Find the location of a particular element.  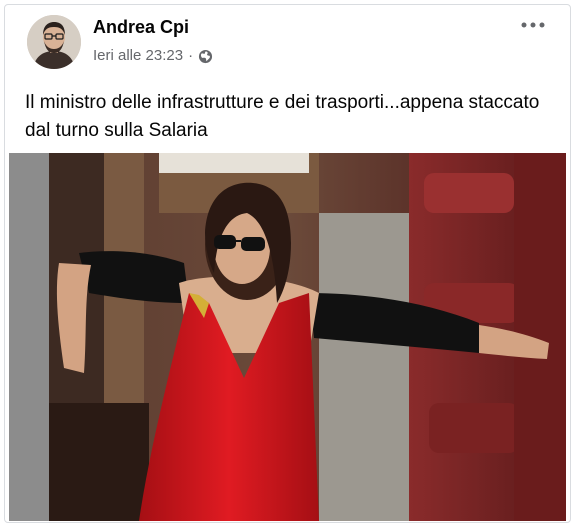

more-options-icon is located at coordinates (533, 25).